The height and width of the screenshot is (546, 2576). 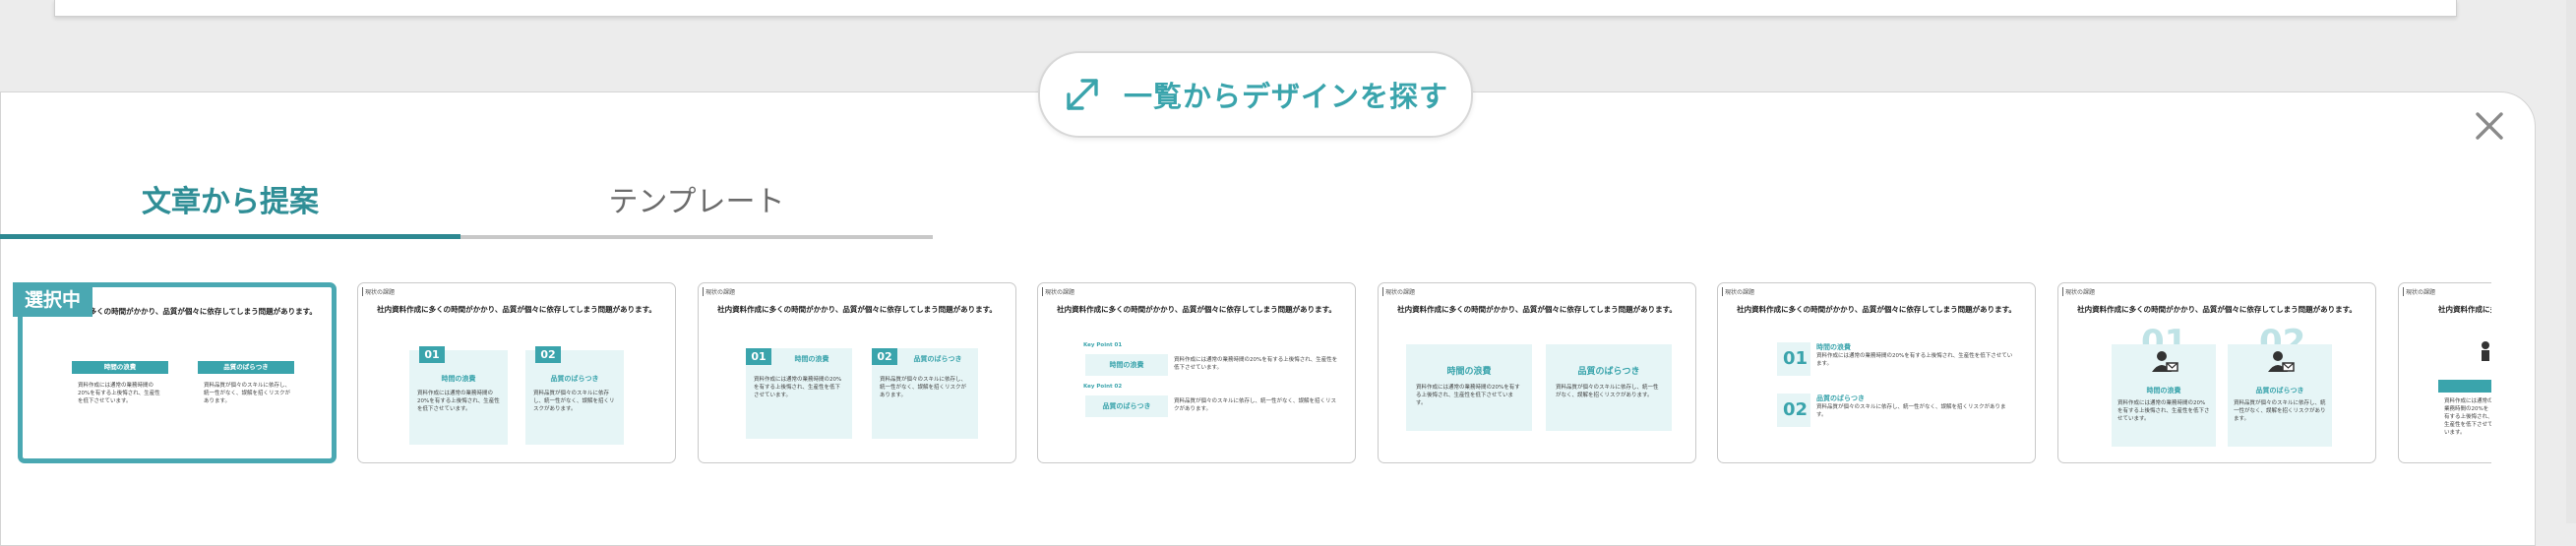 What do you see at coordinates (696, 237) in the screenshot?
I see `tab-indicator-inactive` at bounding box center [696, 237].